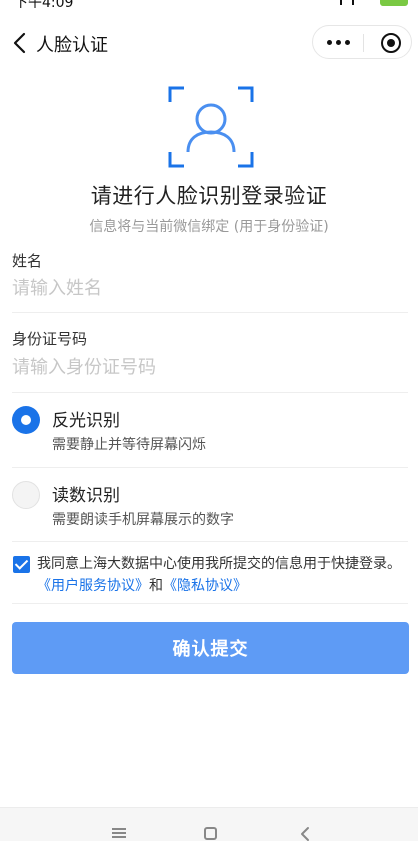 The width and height of the screenshot is (418, 841). I want to click on status-bar: 下午4:09, so click(209, 4).